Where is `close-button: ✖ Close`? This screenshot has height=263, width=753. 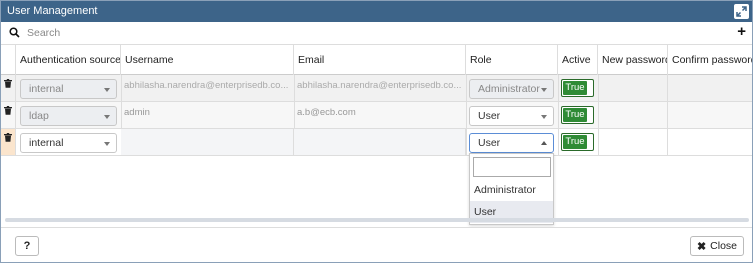
close-button: ✖ Close is located at coordinates (717, 246).